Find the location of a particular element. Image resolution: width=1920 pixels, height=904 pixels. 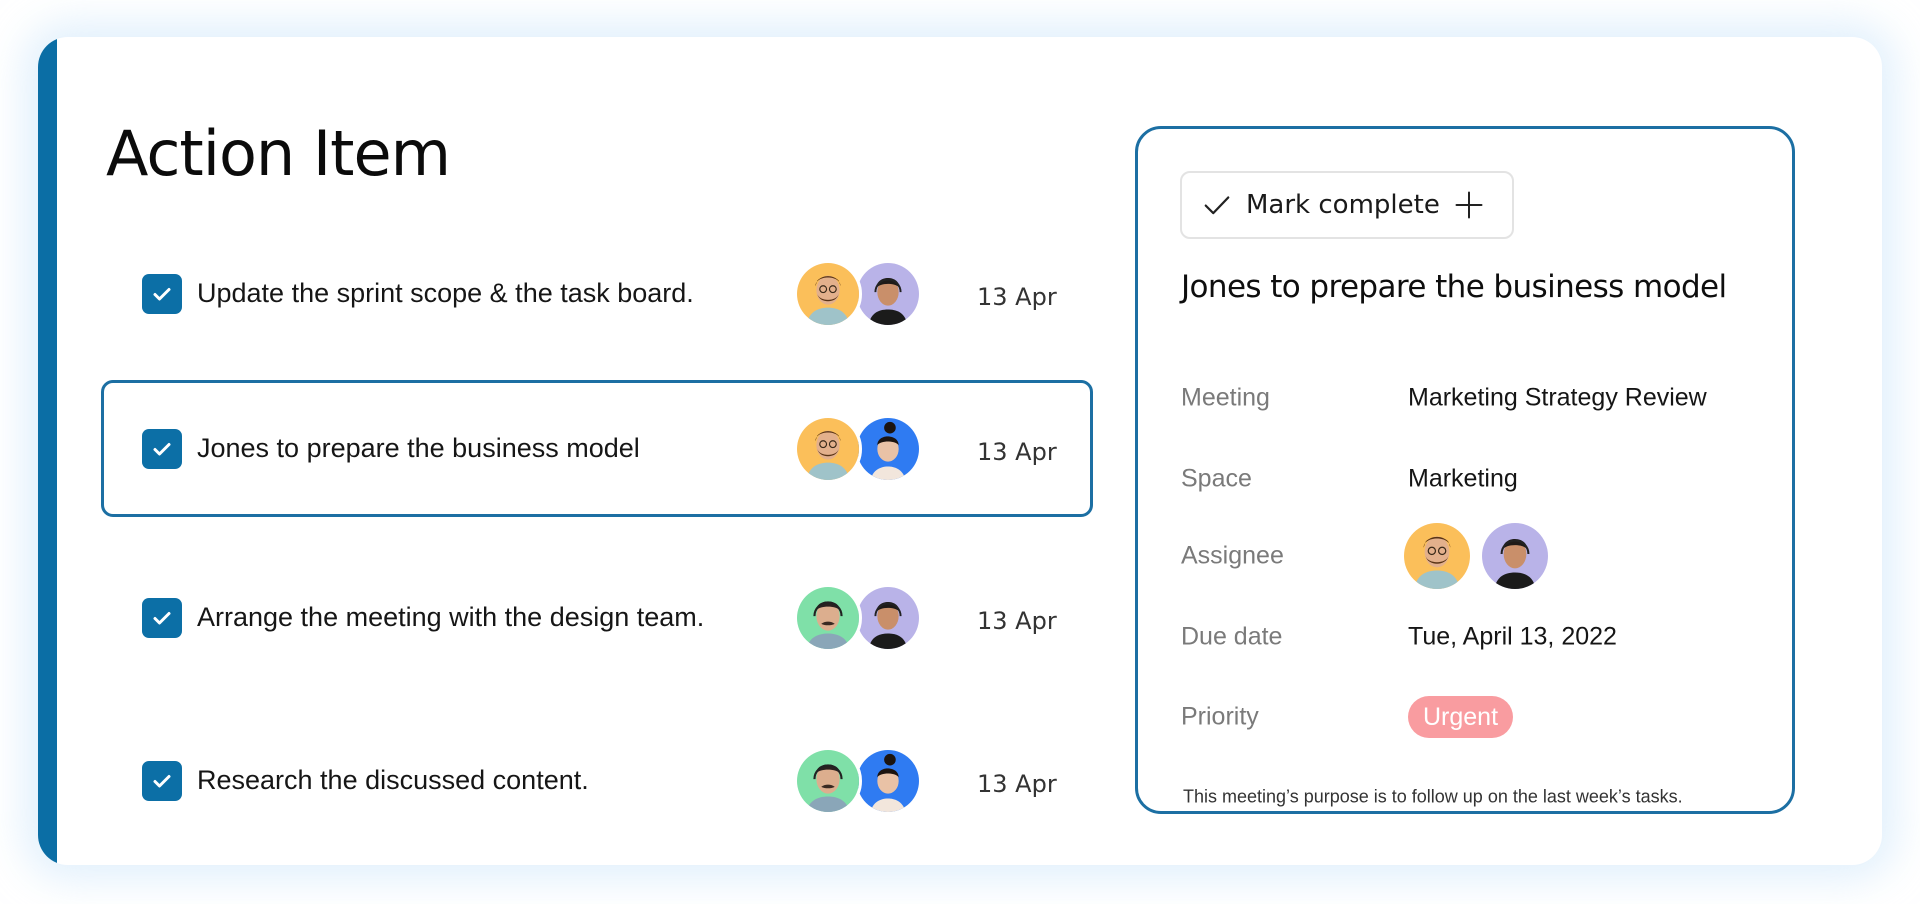

mark-complete-label: Mark complete is located at coordinates (1343, 205).